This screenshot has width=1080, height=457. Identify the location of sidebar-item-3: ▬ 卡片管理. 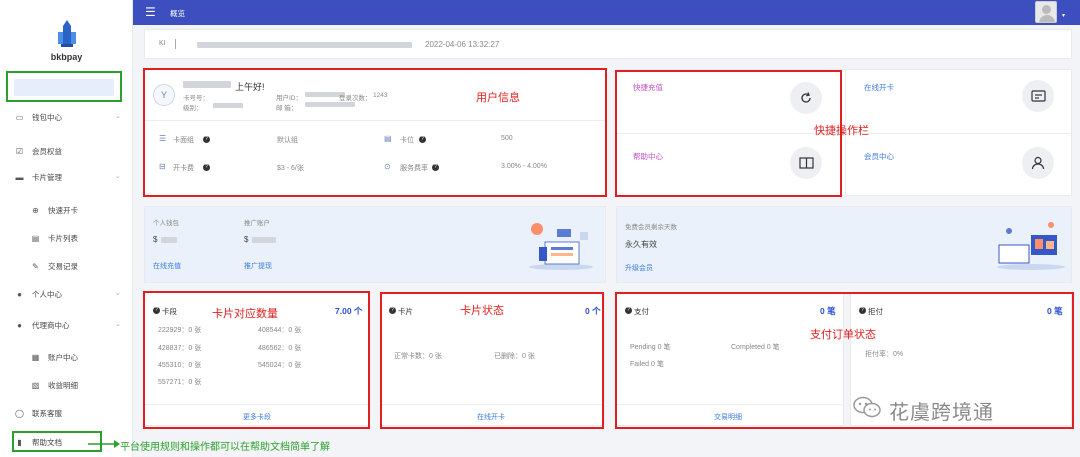
(38, 177).